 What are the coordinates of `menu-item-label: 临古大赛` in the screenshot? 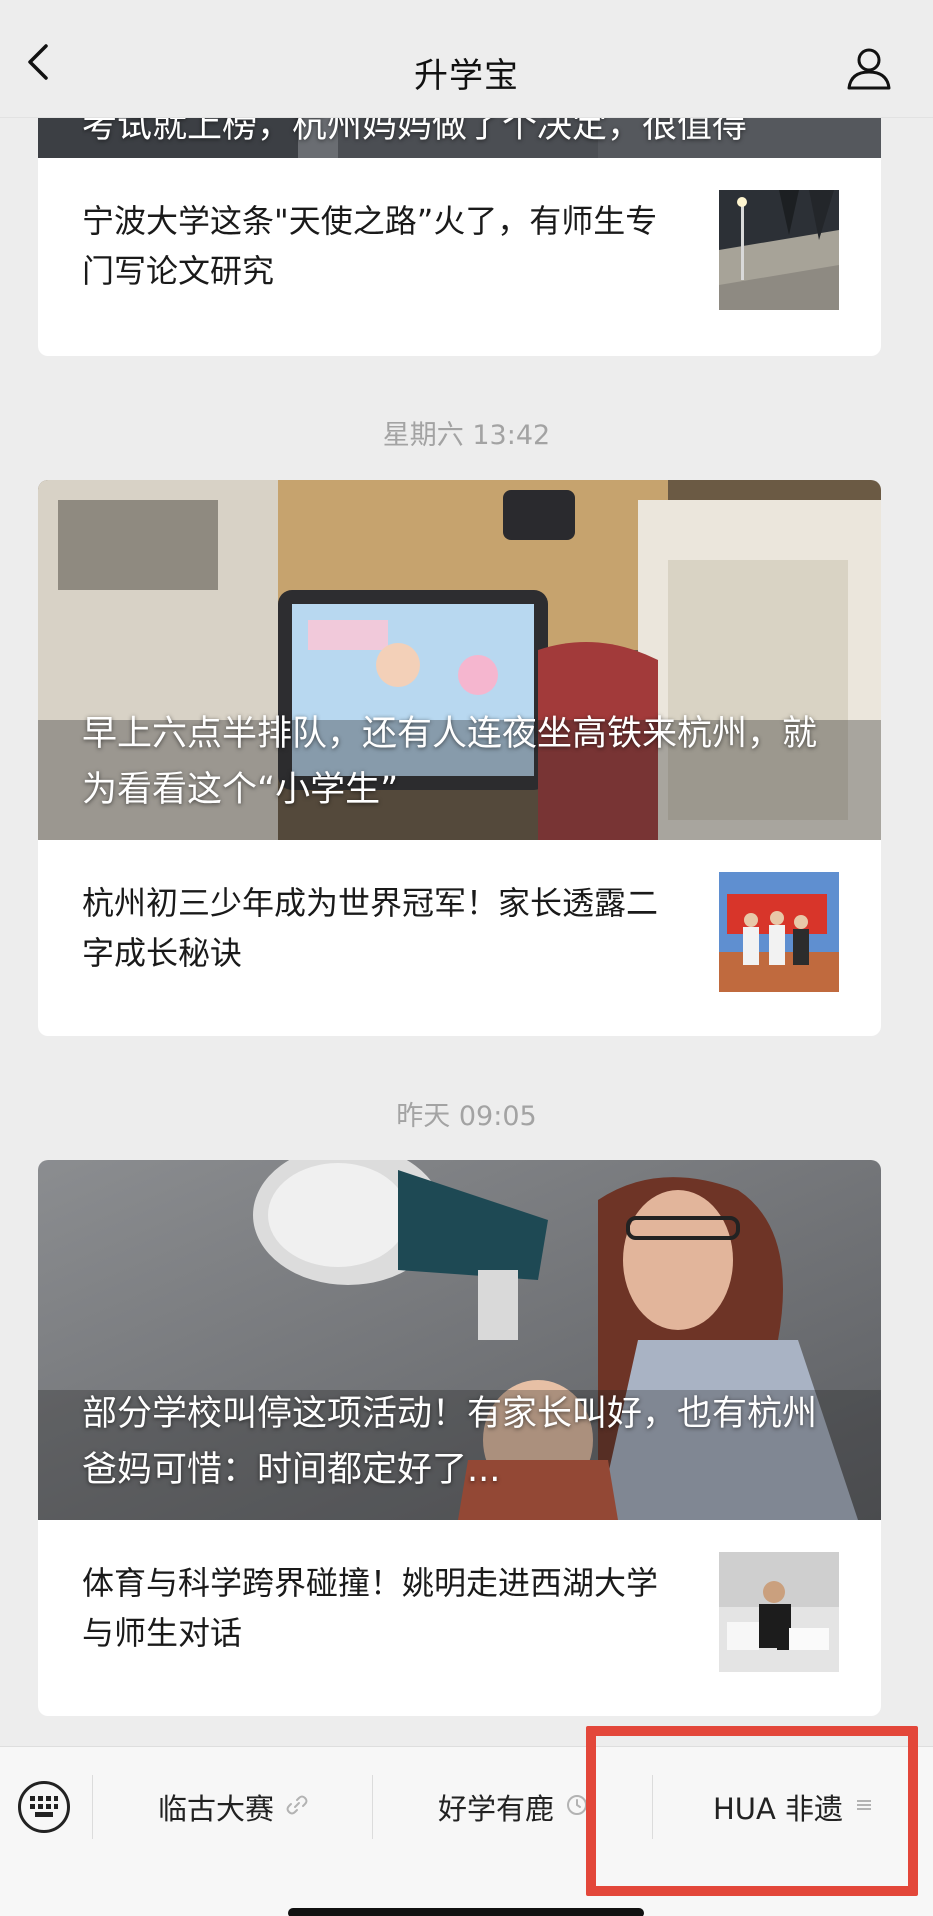 It's located at (215, 1809).